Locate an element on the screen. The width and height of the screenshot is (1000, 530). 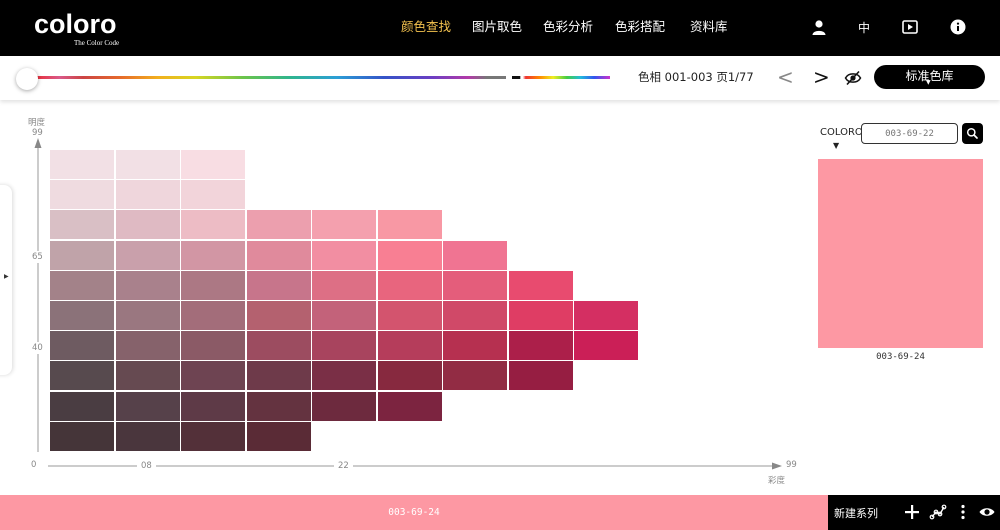
y-tick-label: 40 is located at coordinates (37, 348).